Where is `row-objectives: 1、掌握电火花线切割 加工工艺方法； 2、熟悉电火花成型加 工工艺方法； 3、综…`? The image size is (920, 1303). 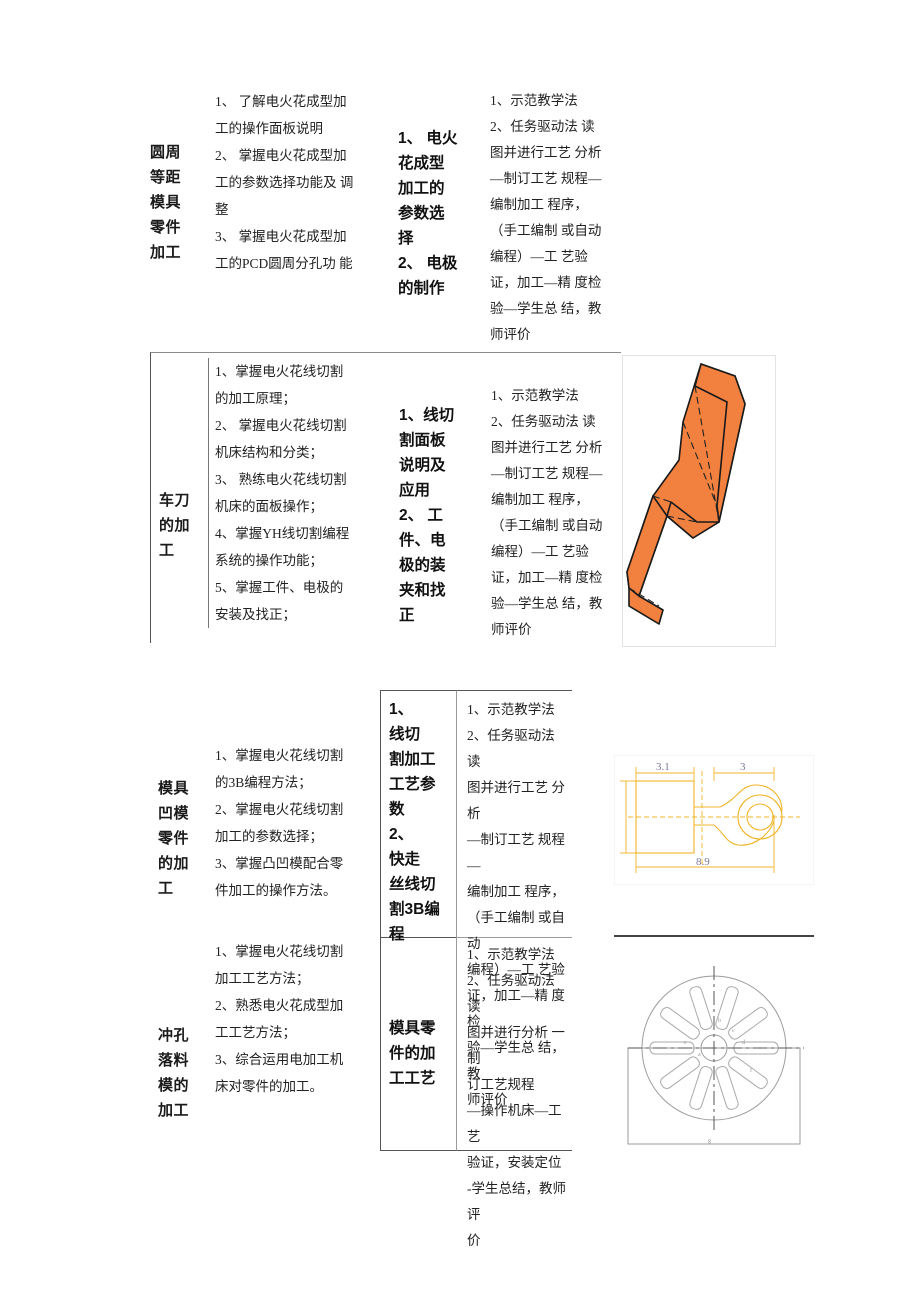 row-objectives: 1、掌握电火花线切割 加工工艺方法； 2、熟悉电火花成型加 工工艺方法； 3、综… is located at coordinates (279, 1019).